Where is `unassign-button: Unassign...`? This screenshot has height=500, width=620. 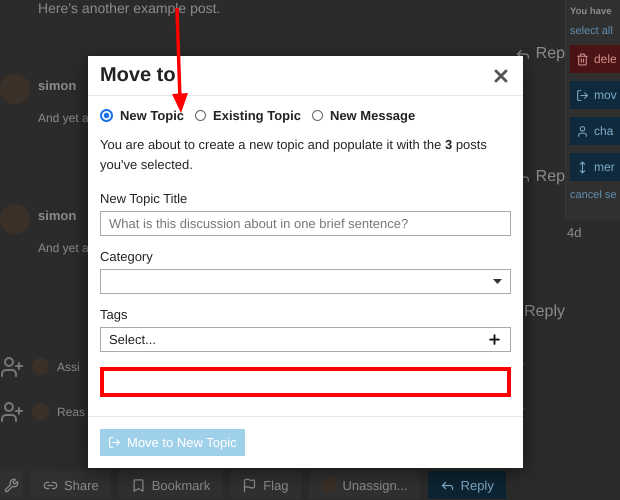 unassign-button: Unassign... is located at coordinates (364, 485).